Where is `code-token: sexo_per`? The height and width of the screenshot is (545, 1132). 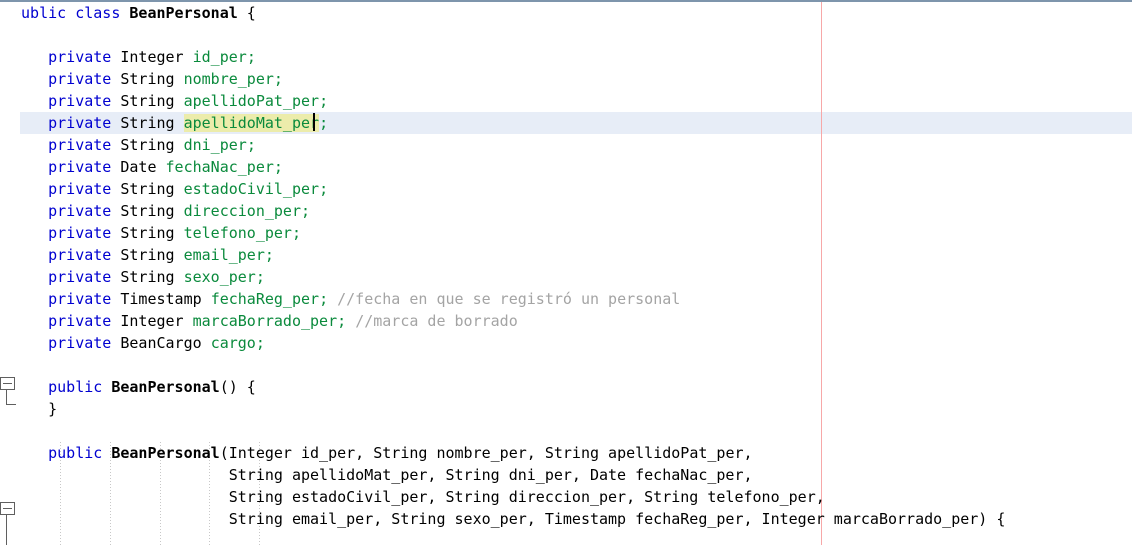 code-token: sexo_per is located at coordinates (219, 277).